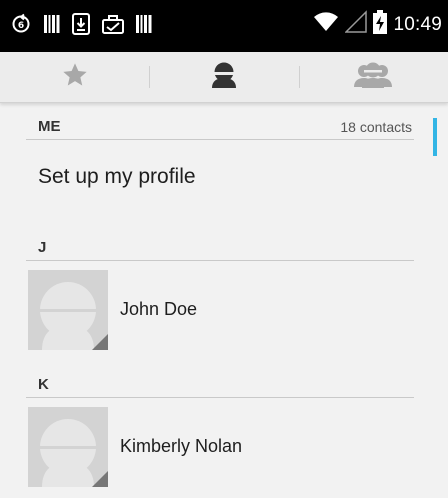 This screenshot has height=498, width=448. I want to click on section-header-k: K, so click(220, 382).